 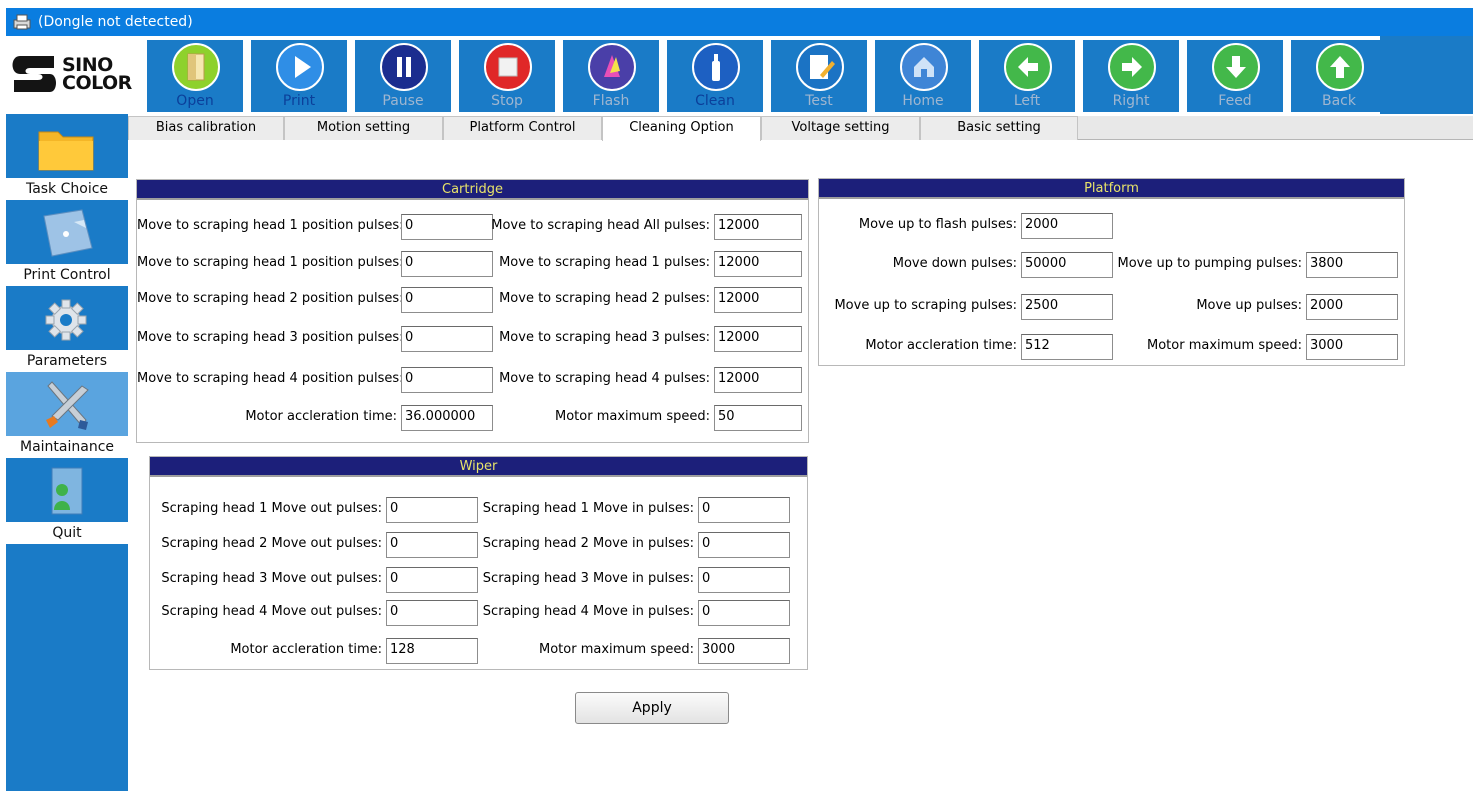 What do you see at coordinates (588, 508) in the screenshot?
I see `wiper-right-label-0: Scraping head 1 Move in pulses:` at bounding box center [588, 508].